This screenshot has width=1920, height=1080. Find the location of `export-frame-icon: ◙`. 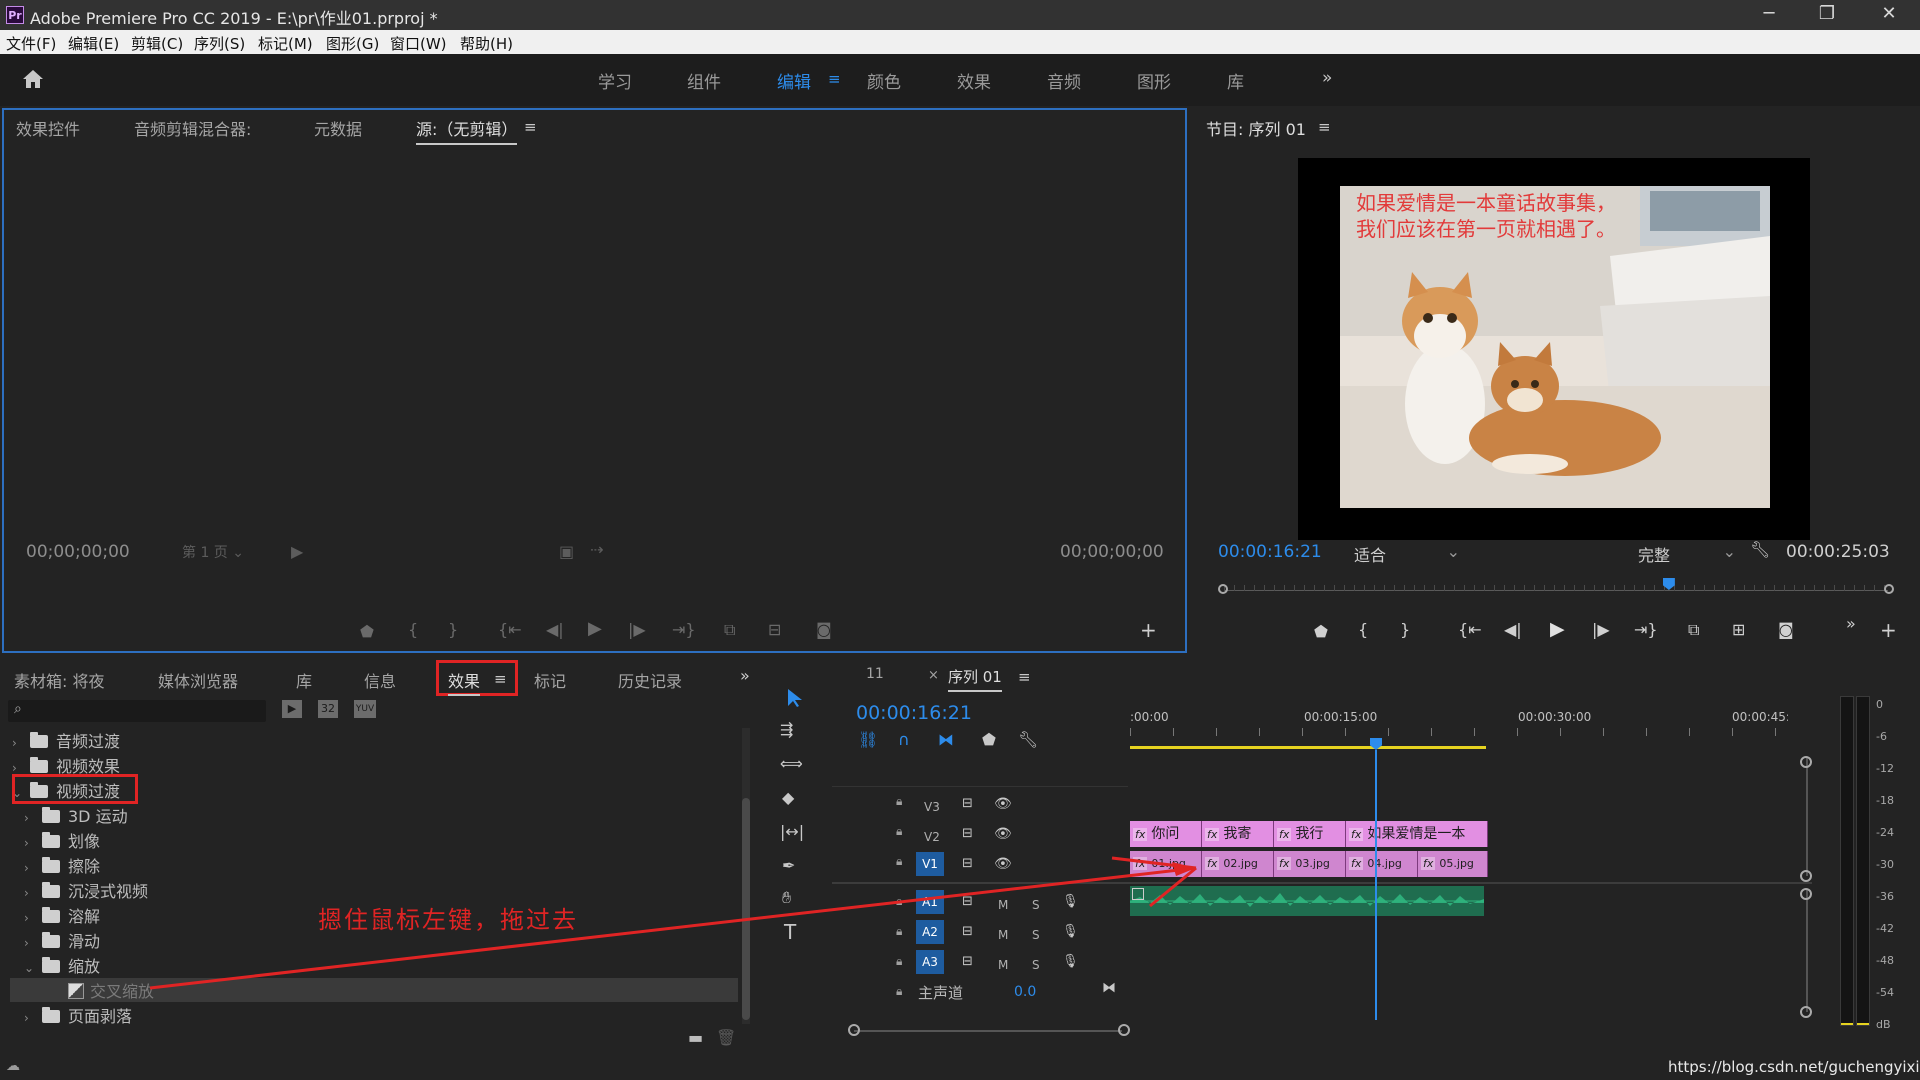

export-frame-icon: ◙ is located at coordinates (824, 629).